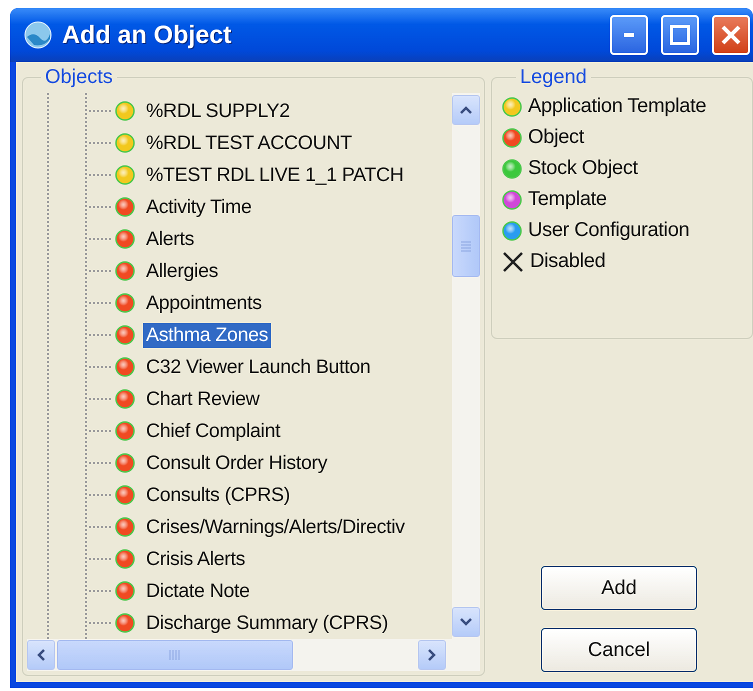  Describe the element at coordinates (556, 137) in the screenshot. I see `legend-label: Object` at that location.